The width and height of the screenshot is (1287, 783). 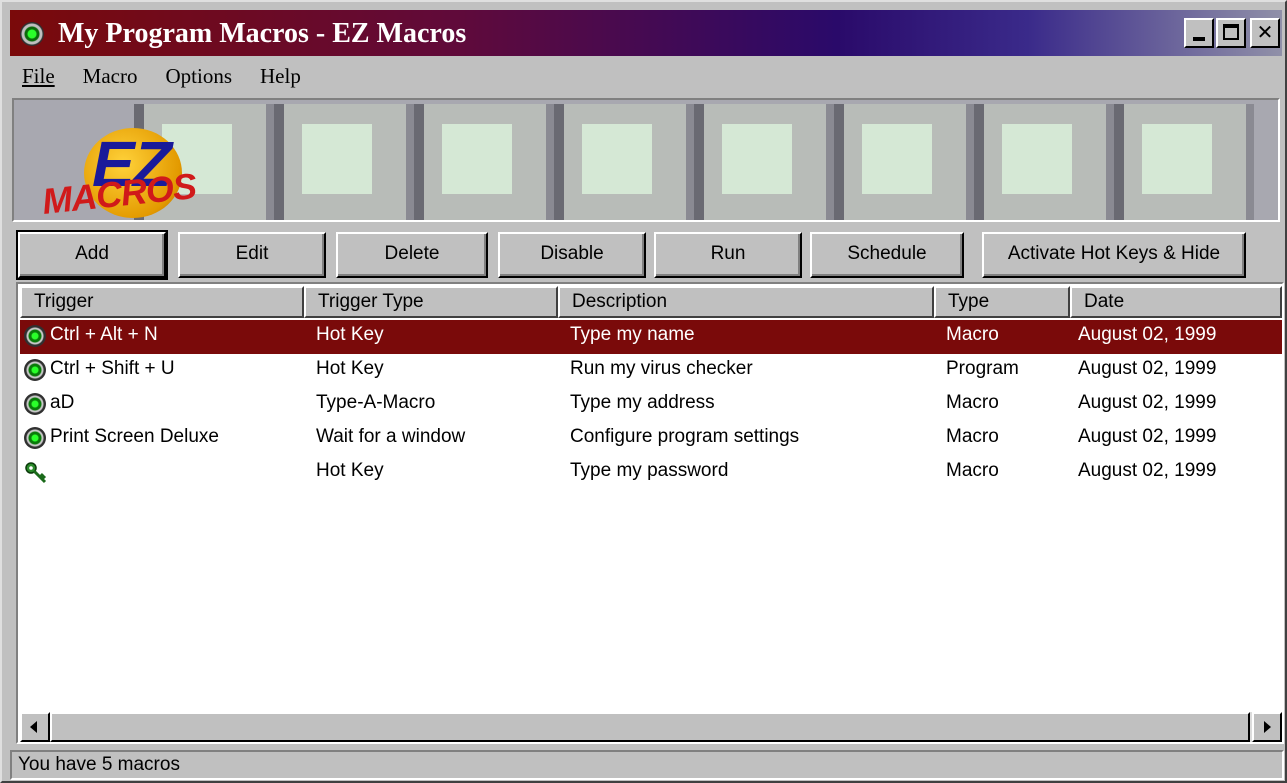 I want to click on scrollbar-thumb, so click(x=650, y=727).